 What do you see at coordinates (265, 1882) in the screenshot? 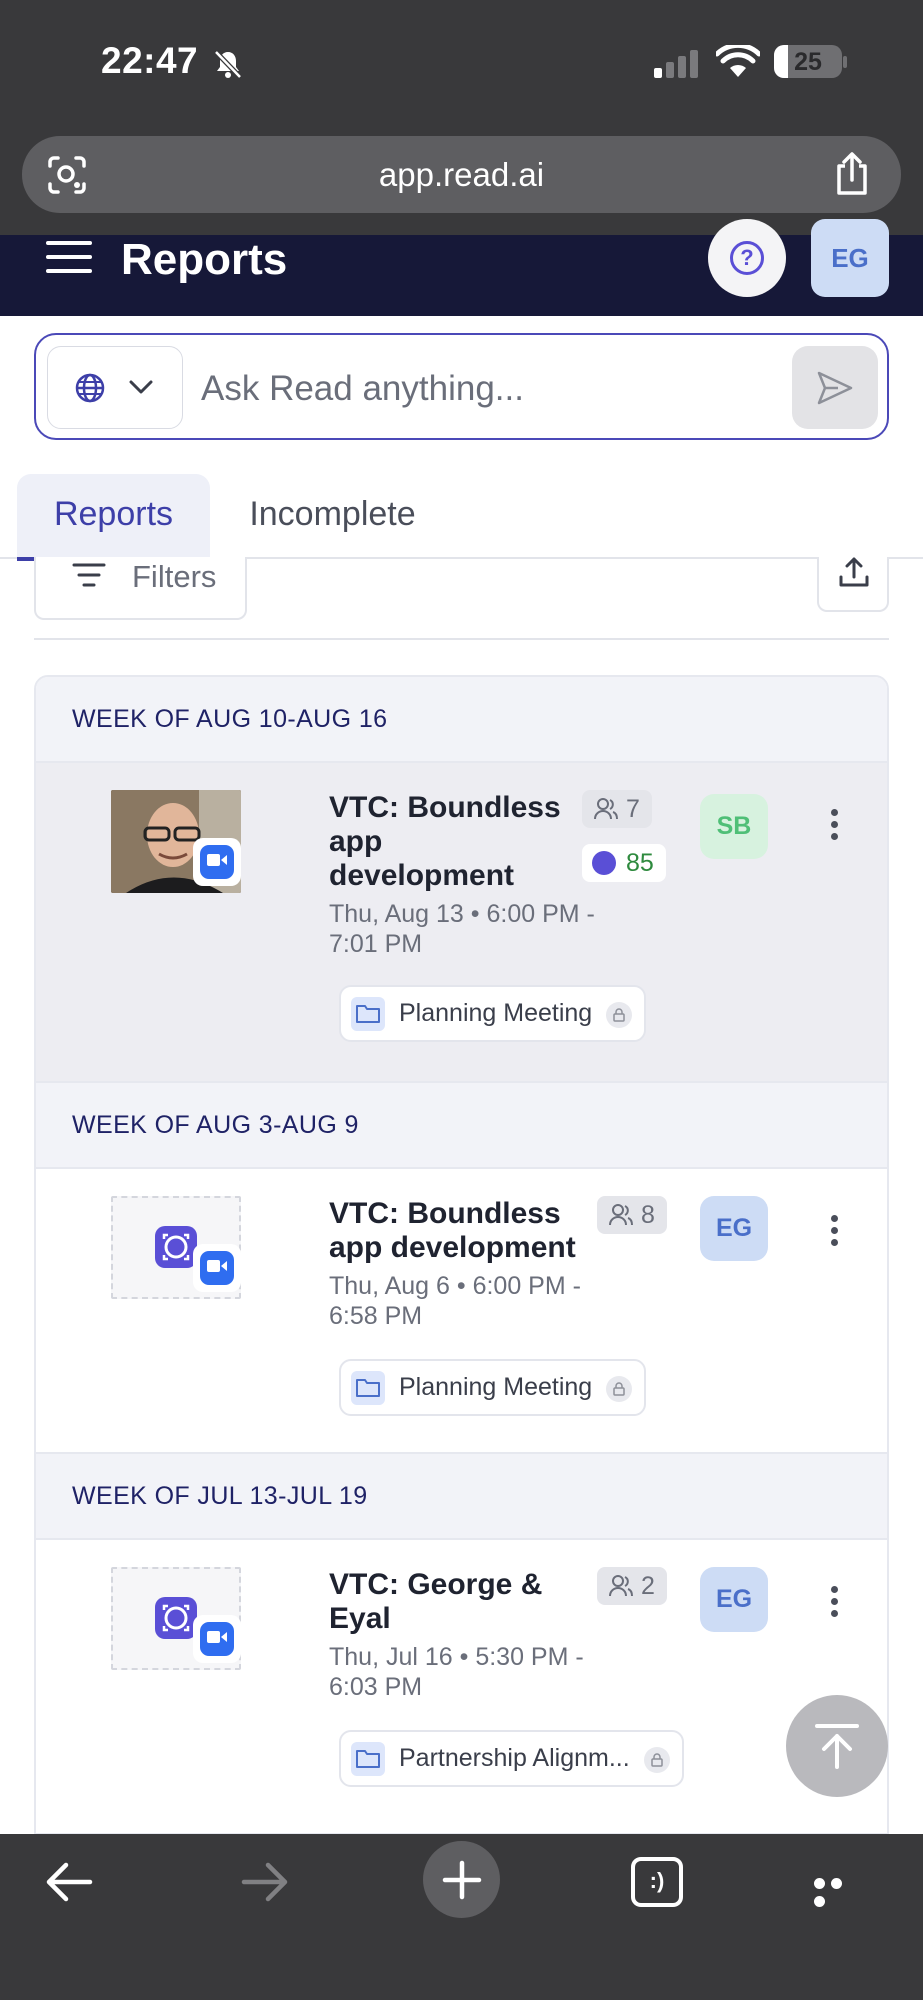
I see `forward-arrow-icon` at bounding box center [265, 1882].